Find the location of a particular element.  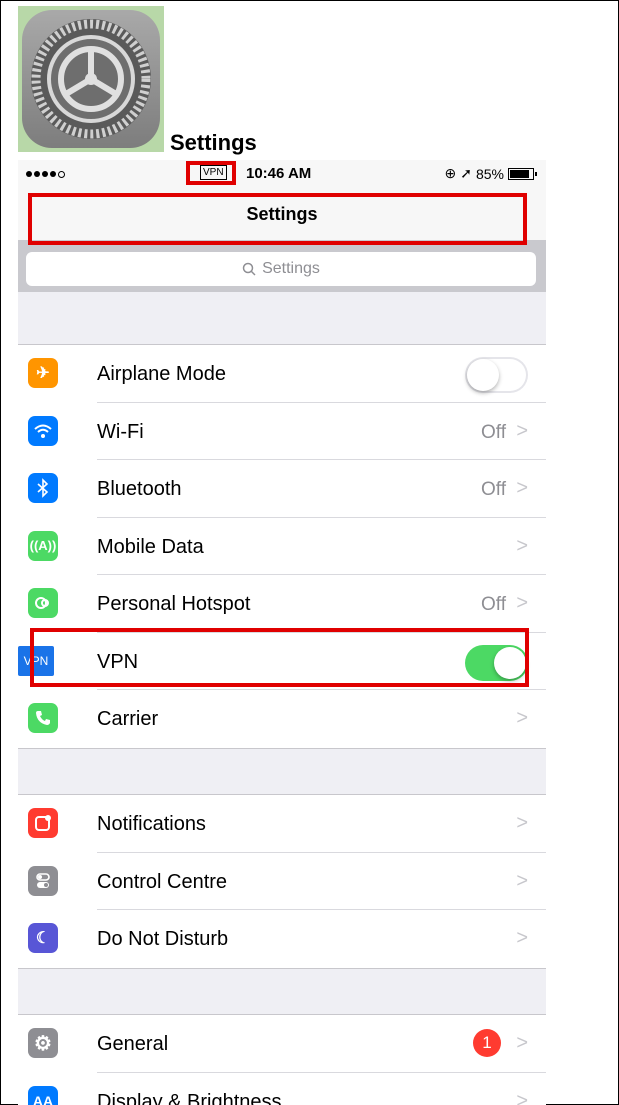

settings-group-general: ⚙ General 1 > AA Display & Brightness > is located at coordinates (282, 1059).